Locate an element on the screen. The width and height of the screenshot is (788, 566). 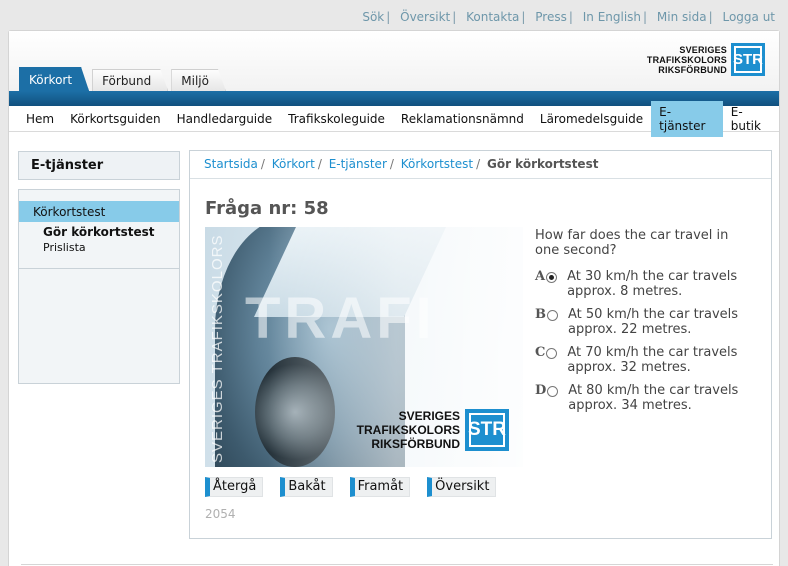
breadcrumb-e-tjanster: E-tjänster is located at coordinates (358, 164).